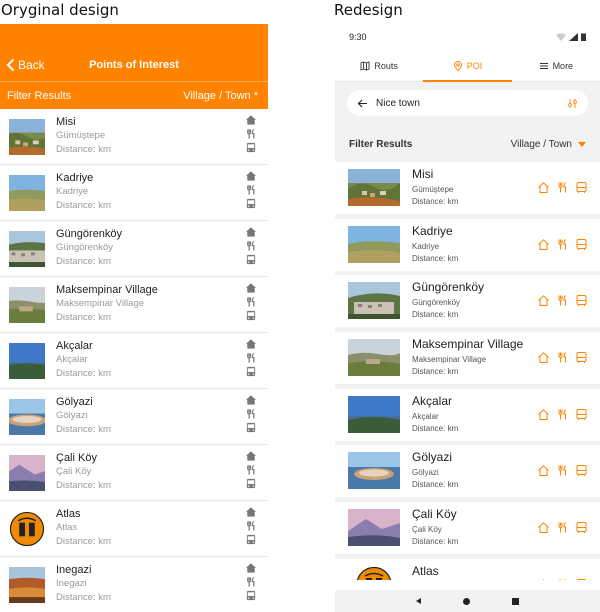 Image resolution: width=600 pixels, height=612 pixels. Describe the element at coordinates (89, 234) in the screenshot. I see `poi-name: Güngörenköy` at that location.